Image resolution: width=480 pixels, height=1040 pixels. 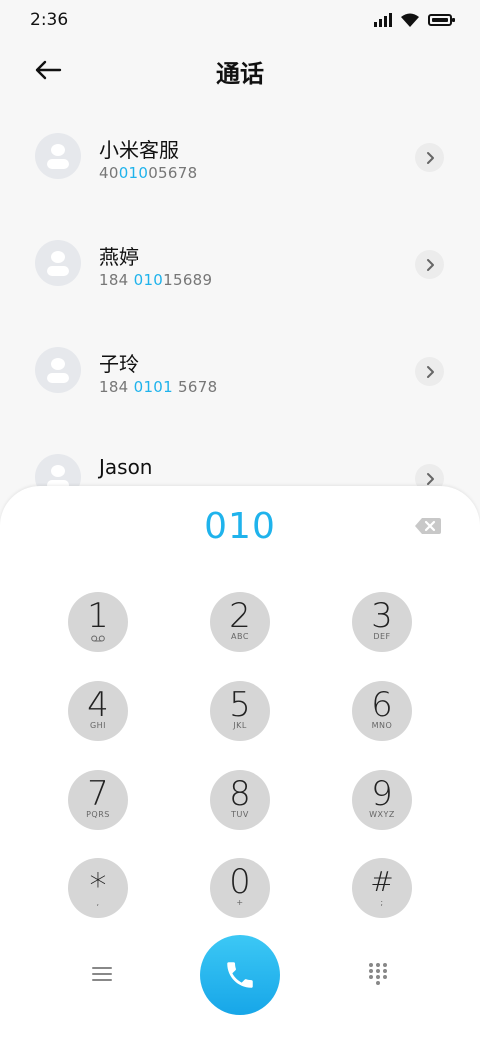 I want to click on key-hash: # ;, so click(x=382, y=888).